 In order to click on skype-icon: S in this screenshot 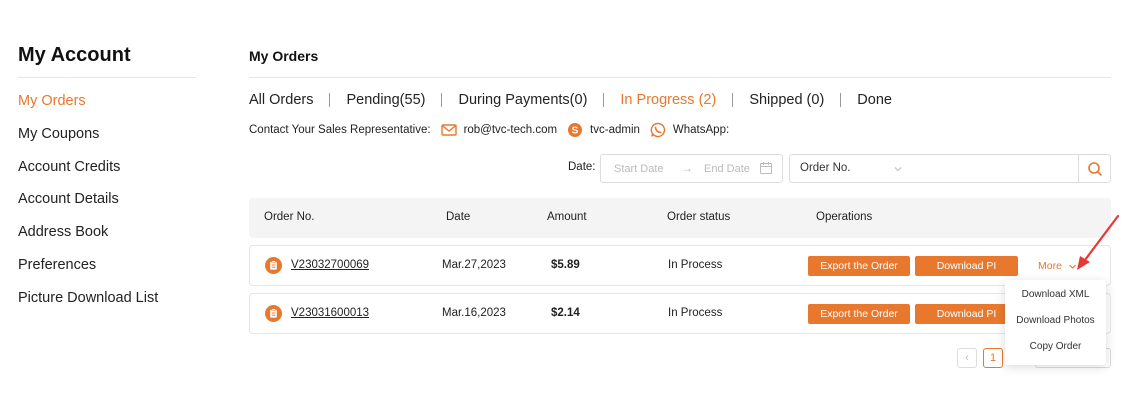, I will do `click(575, 130)`.